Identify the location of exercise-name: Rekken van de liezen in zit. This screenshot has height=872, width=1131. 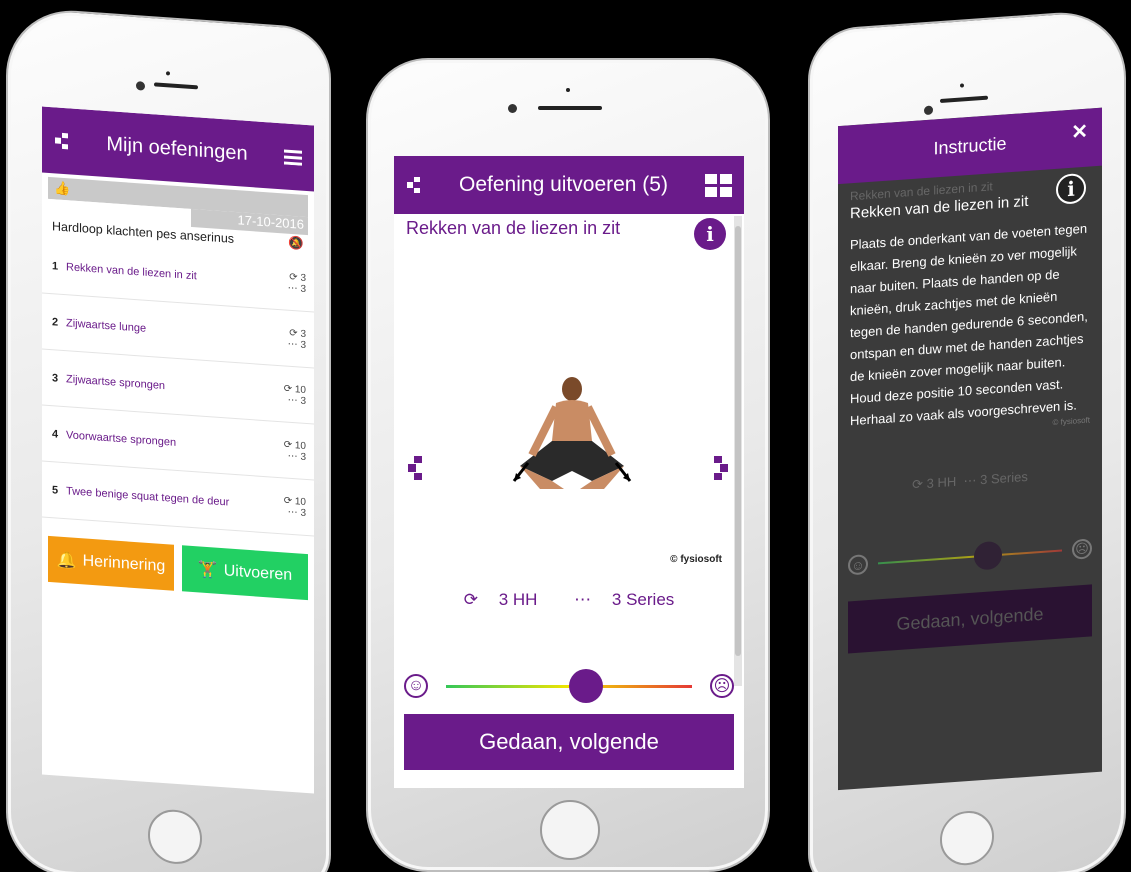
(174, 274).